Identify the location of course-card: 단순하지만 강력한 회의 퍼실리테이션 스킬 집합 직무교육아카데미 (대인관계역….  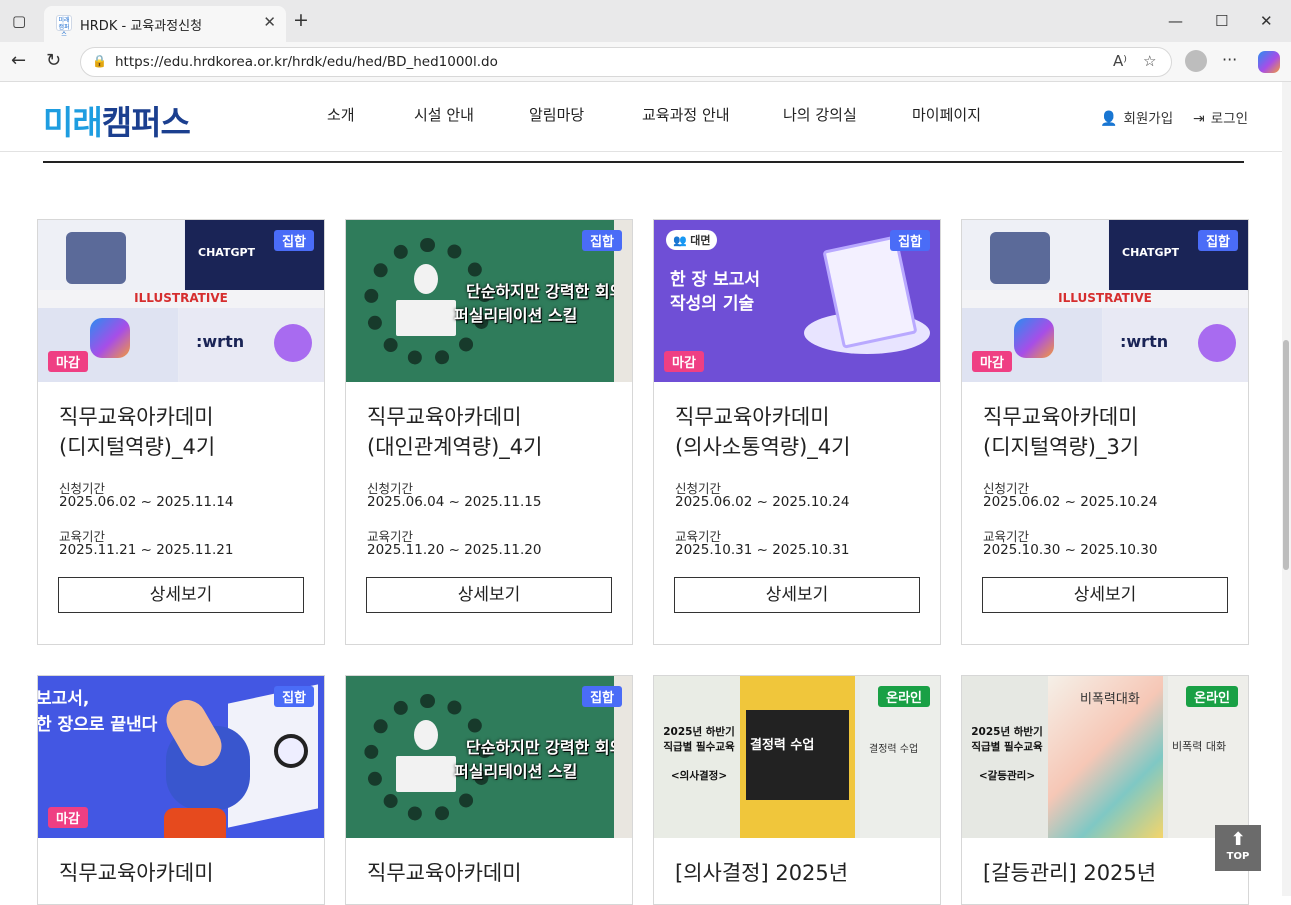
(489, 432).